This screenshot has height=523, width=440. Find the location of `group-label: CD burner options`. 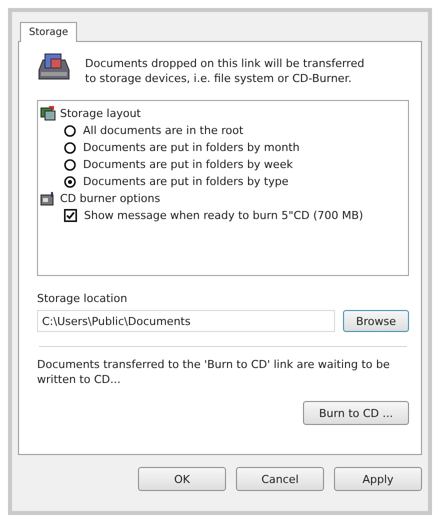

group-label: CD burner options is located at coordinates (110, 198).